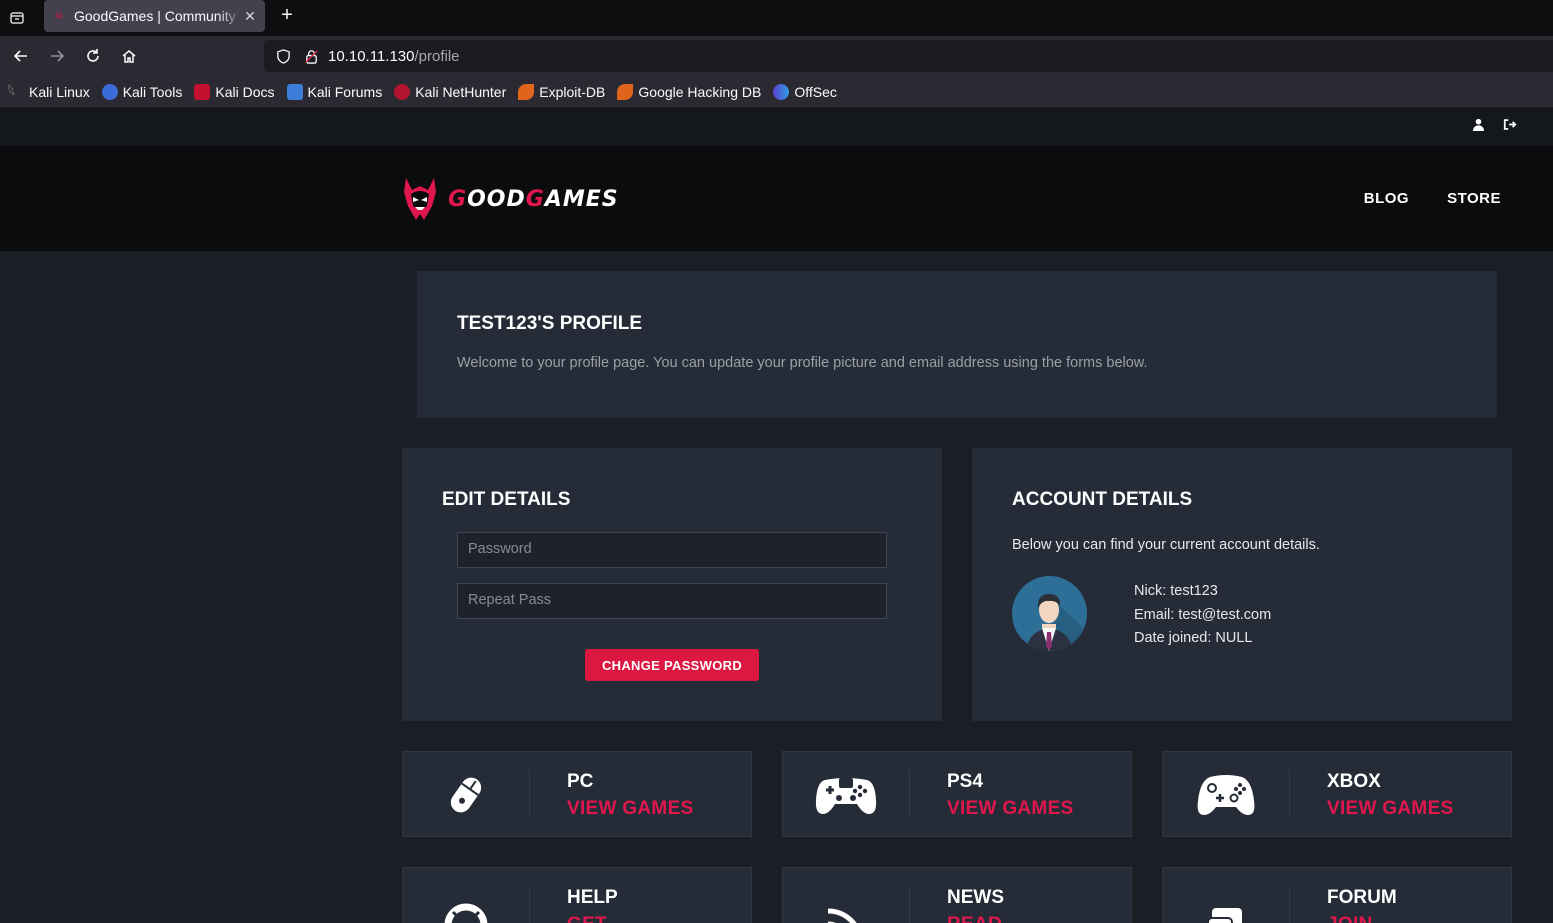 The height and width of the screenshot is (923, 1553). I want to click on site-logo: GOODGAMES, so click(509, 199).